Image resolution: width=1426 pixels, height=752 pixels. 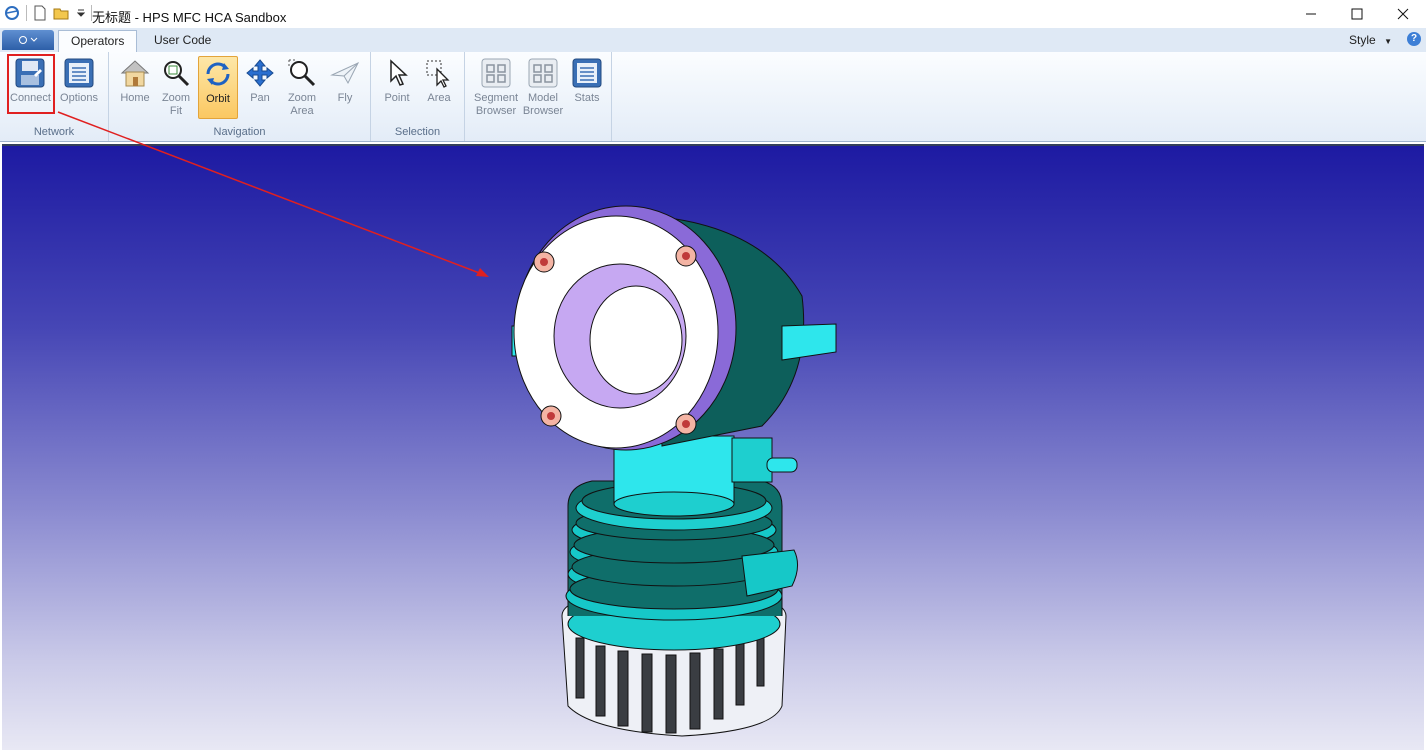 I want to click on options-label: Options, so click(x=79, y=98).